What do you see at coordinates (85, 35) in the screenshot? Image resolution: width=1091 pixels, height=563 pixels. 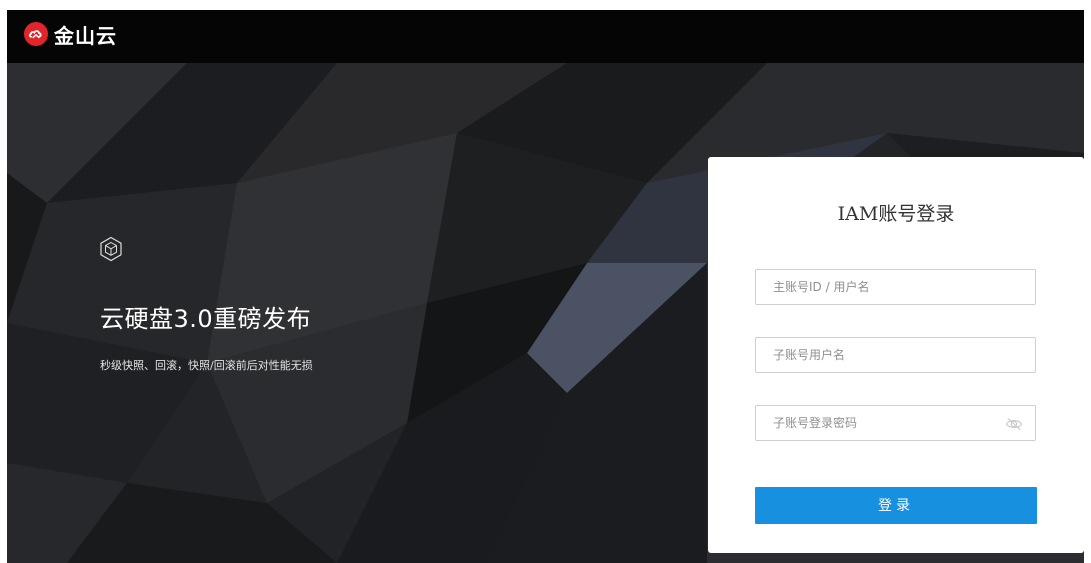 I see `brand-name: 金山云` at bounding box center [85, 35].